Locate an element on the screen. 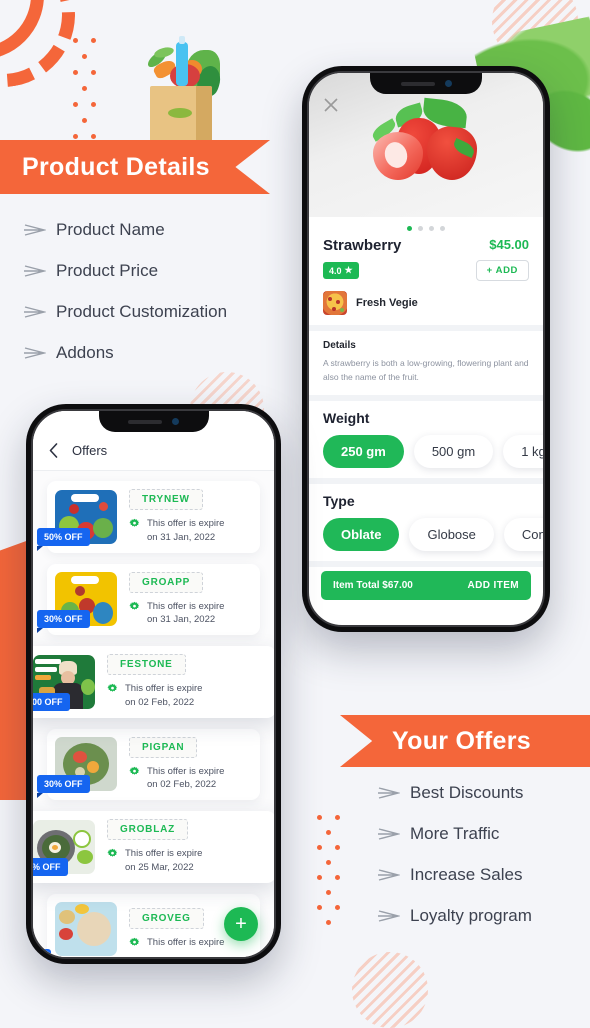 This screenshot has height=1028, width=590. offer-code: GROVEG is located at coordinates (166, 918).